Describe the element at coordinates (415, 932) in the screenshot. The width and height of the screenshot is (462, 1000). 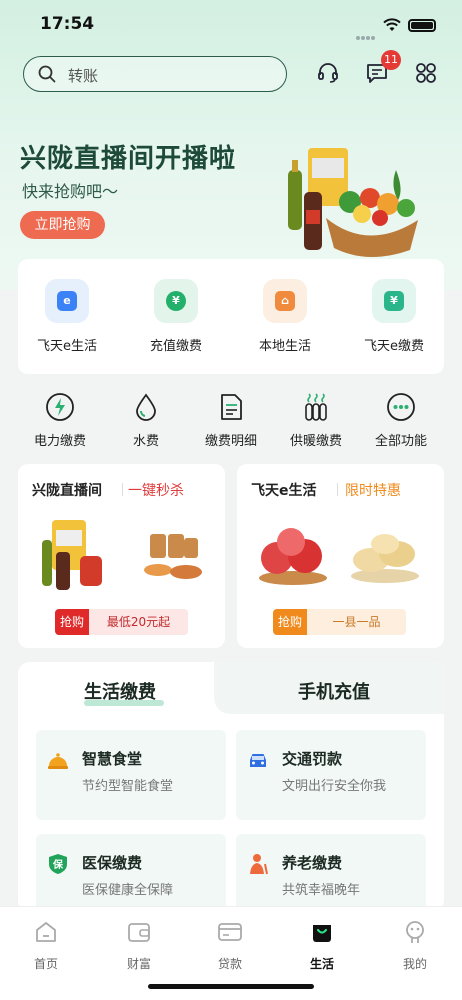
I see `profile-icon` at that location.